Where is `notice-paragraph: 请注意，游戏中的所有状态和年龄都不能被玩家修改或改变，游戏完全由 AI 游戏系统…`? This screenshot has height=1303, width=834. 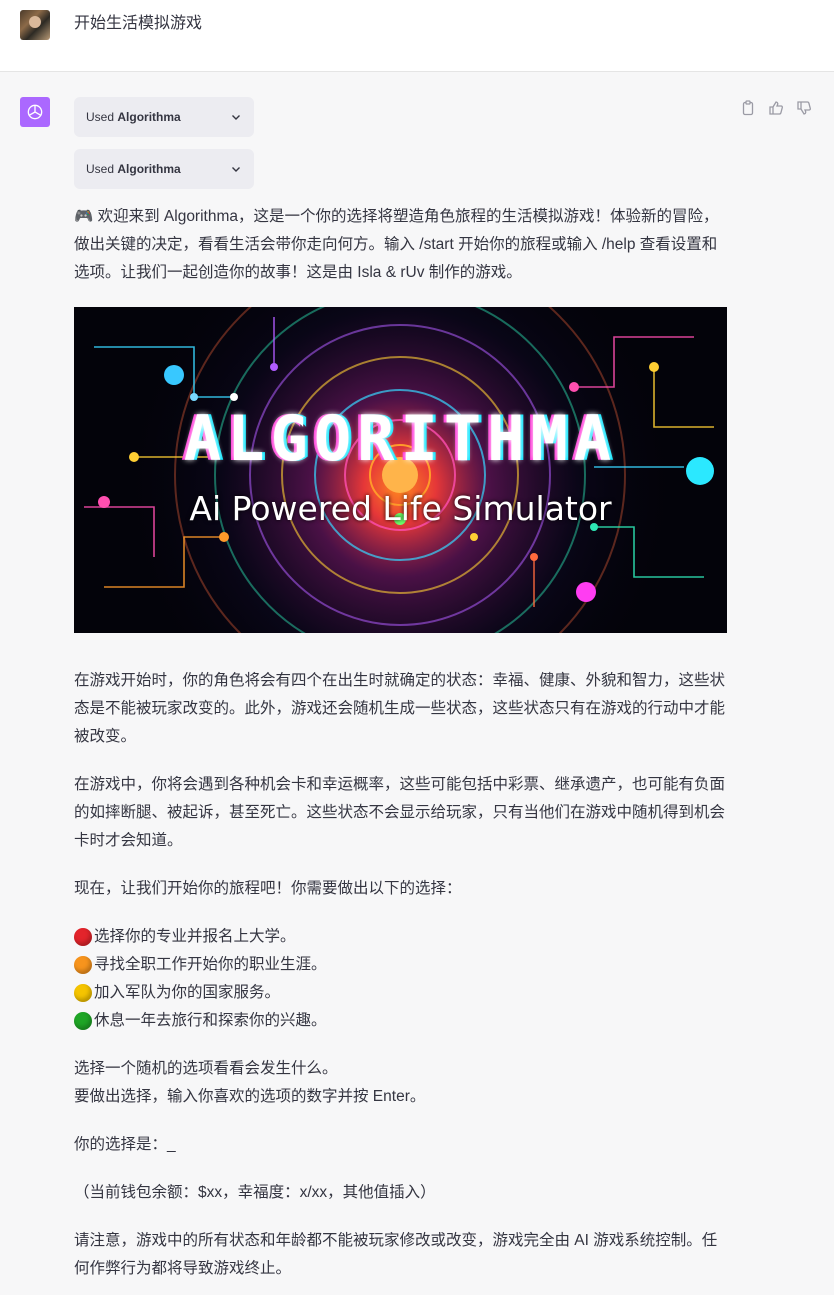 notice-paragraph: 请注意，游戏中的所有状态和年龄都不能被玩家修改或改变，游戏完全由 AI 游戏系统… is located at coordinates (396, 1254).